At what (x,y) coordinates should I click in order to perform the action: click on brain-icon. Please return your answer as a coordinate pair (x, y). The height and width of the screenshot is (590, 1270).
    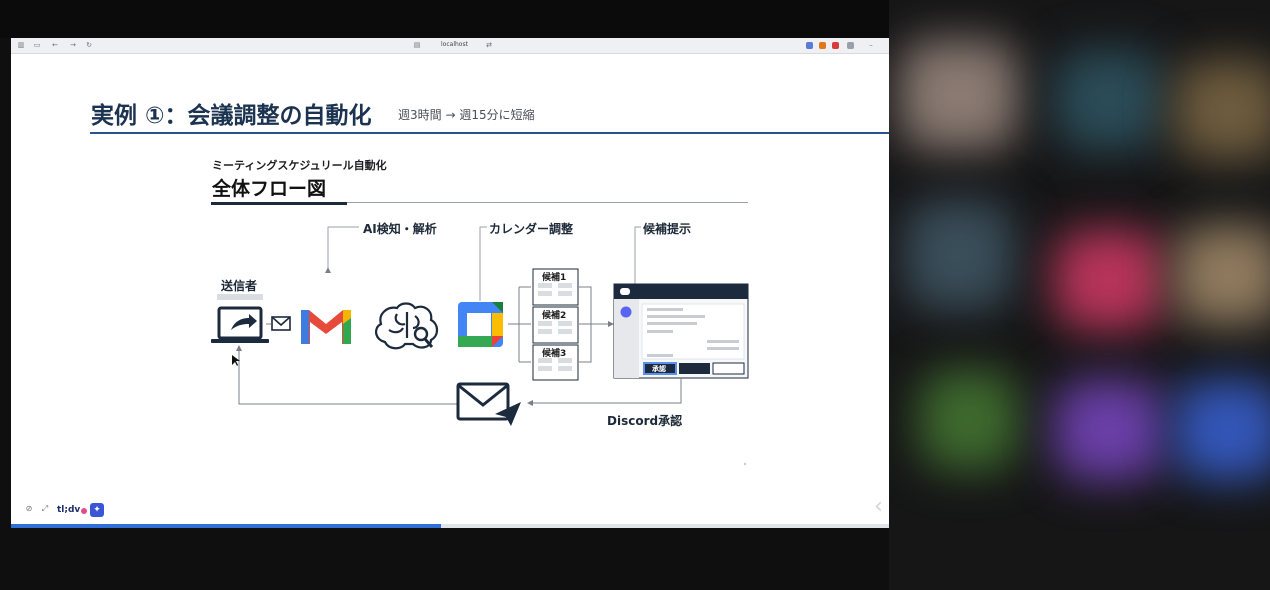
    Looking at the image, I should click on (407, 326).